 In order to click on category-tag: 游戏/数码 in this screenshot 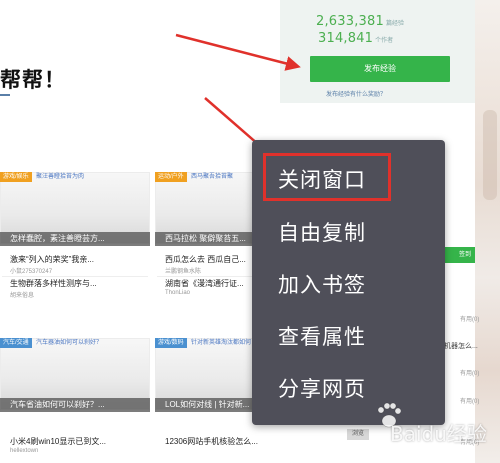, I will do `click(171, 343)`.